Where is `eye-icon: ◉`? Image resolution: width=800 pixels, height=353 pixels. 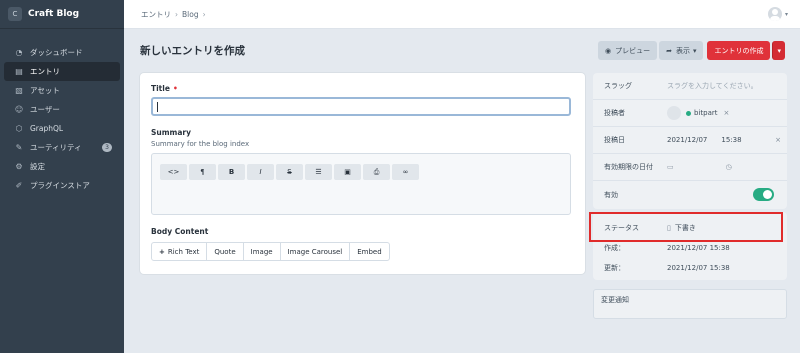 eye-icon: ◉ is located at coordinates (608, 50).